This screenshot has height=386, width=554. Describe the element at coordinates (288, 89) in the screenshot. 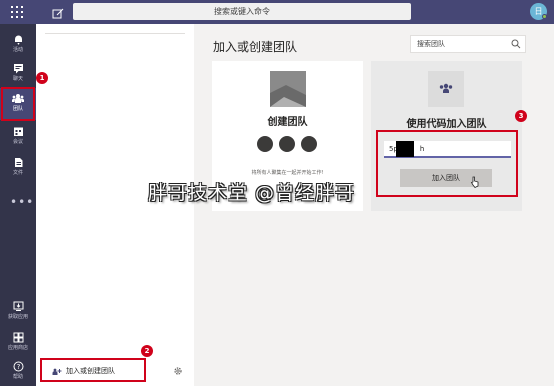

I see `create-team-illustration` at that location.